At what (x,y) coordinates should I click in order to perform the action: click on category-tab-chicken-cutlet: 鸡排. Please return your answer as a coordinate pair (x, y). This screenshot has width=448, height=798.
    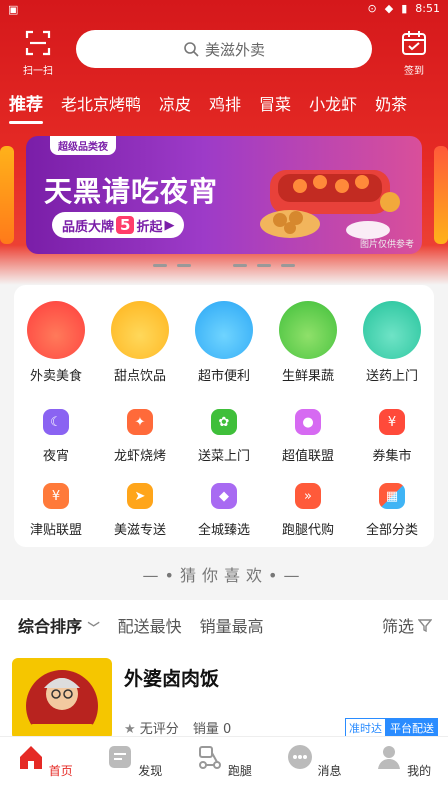
    Looking at the image, I should click on (225, 106).